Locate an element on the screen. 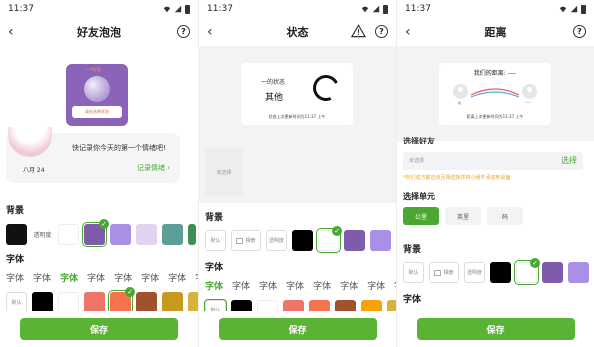 This screenshot has height=347, width=594. select-friend-label: 选择好友 is located at coordinates (419, 140).